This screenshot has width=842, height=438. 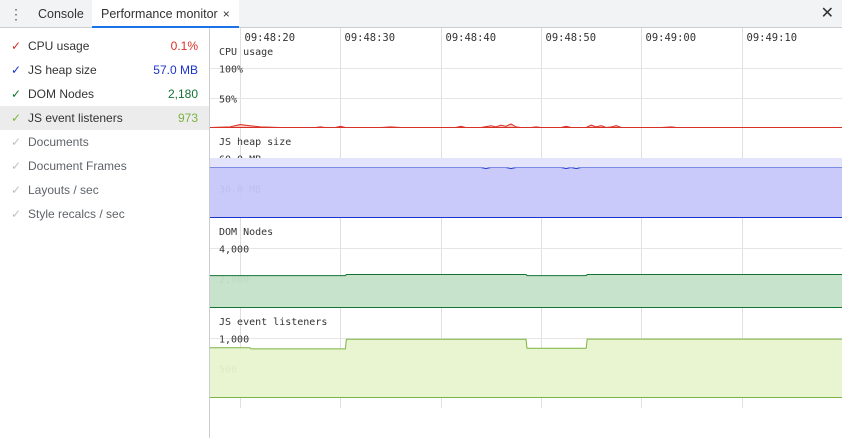 What do you see at coordinates (187, 118) in the screenshot?
I see `metric-value: 973` at bounding box center [187, 118].